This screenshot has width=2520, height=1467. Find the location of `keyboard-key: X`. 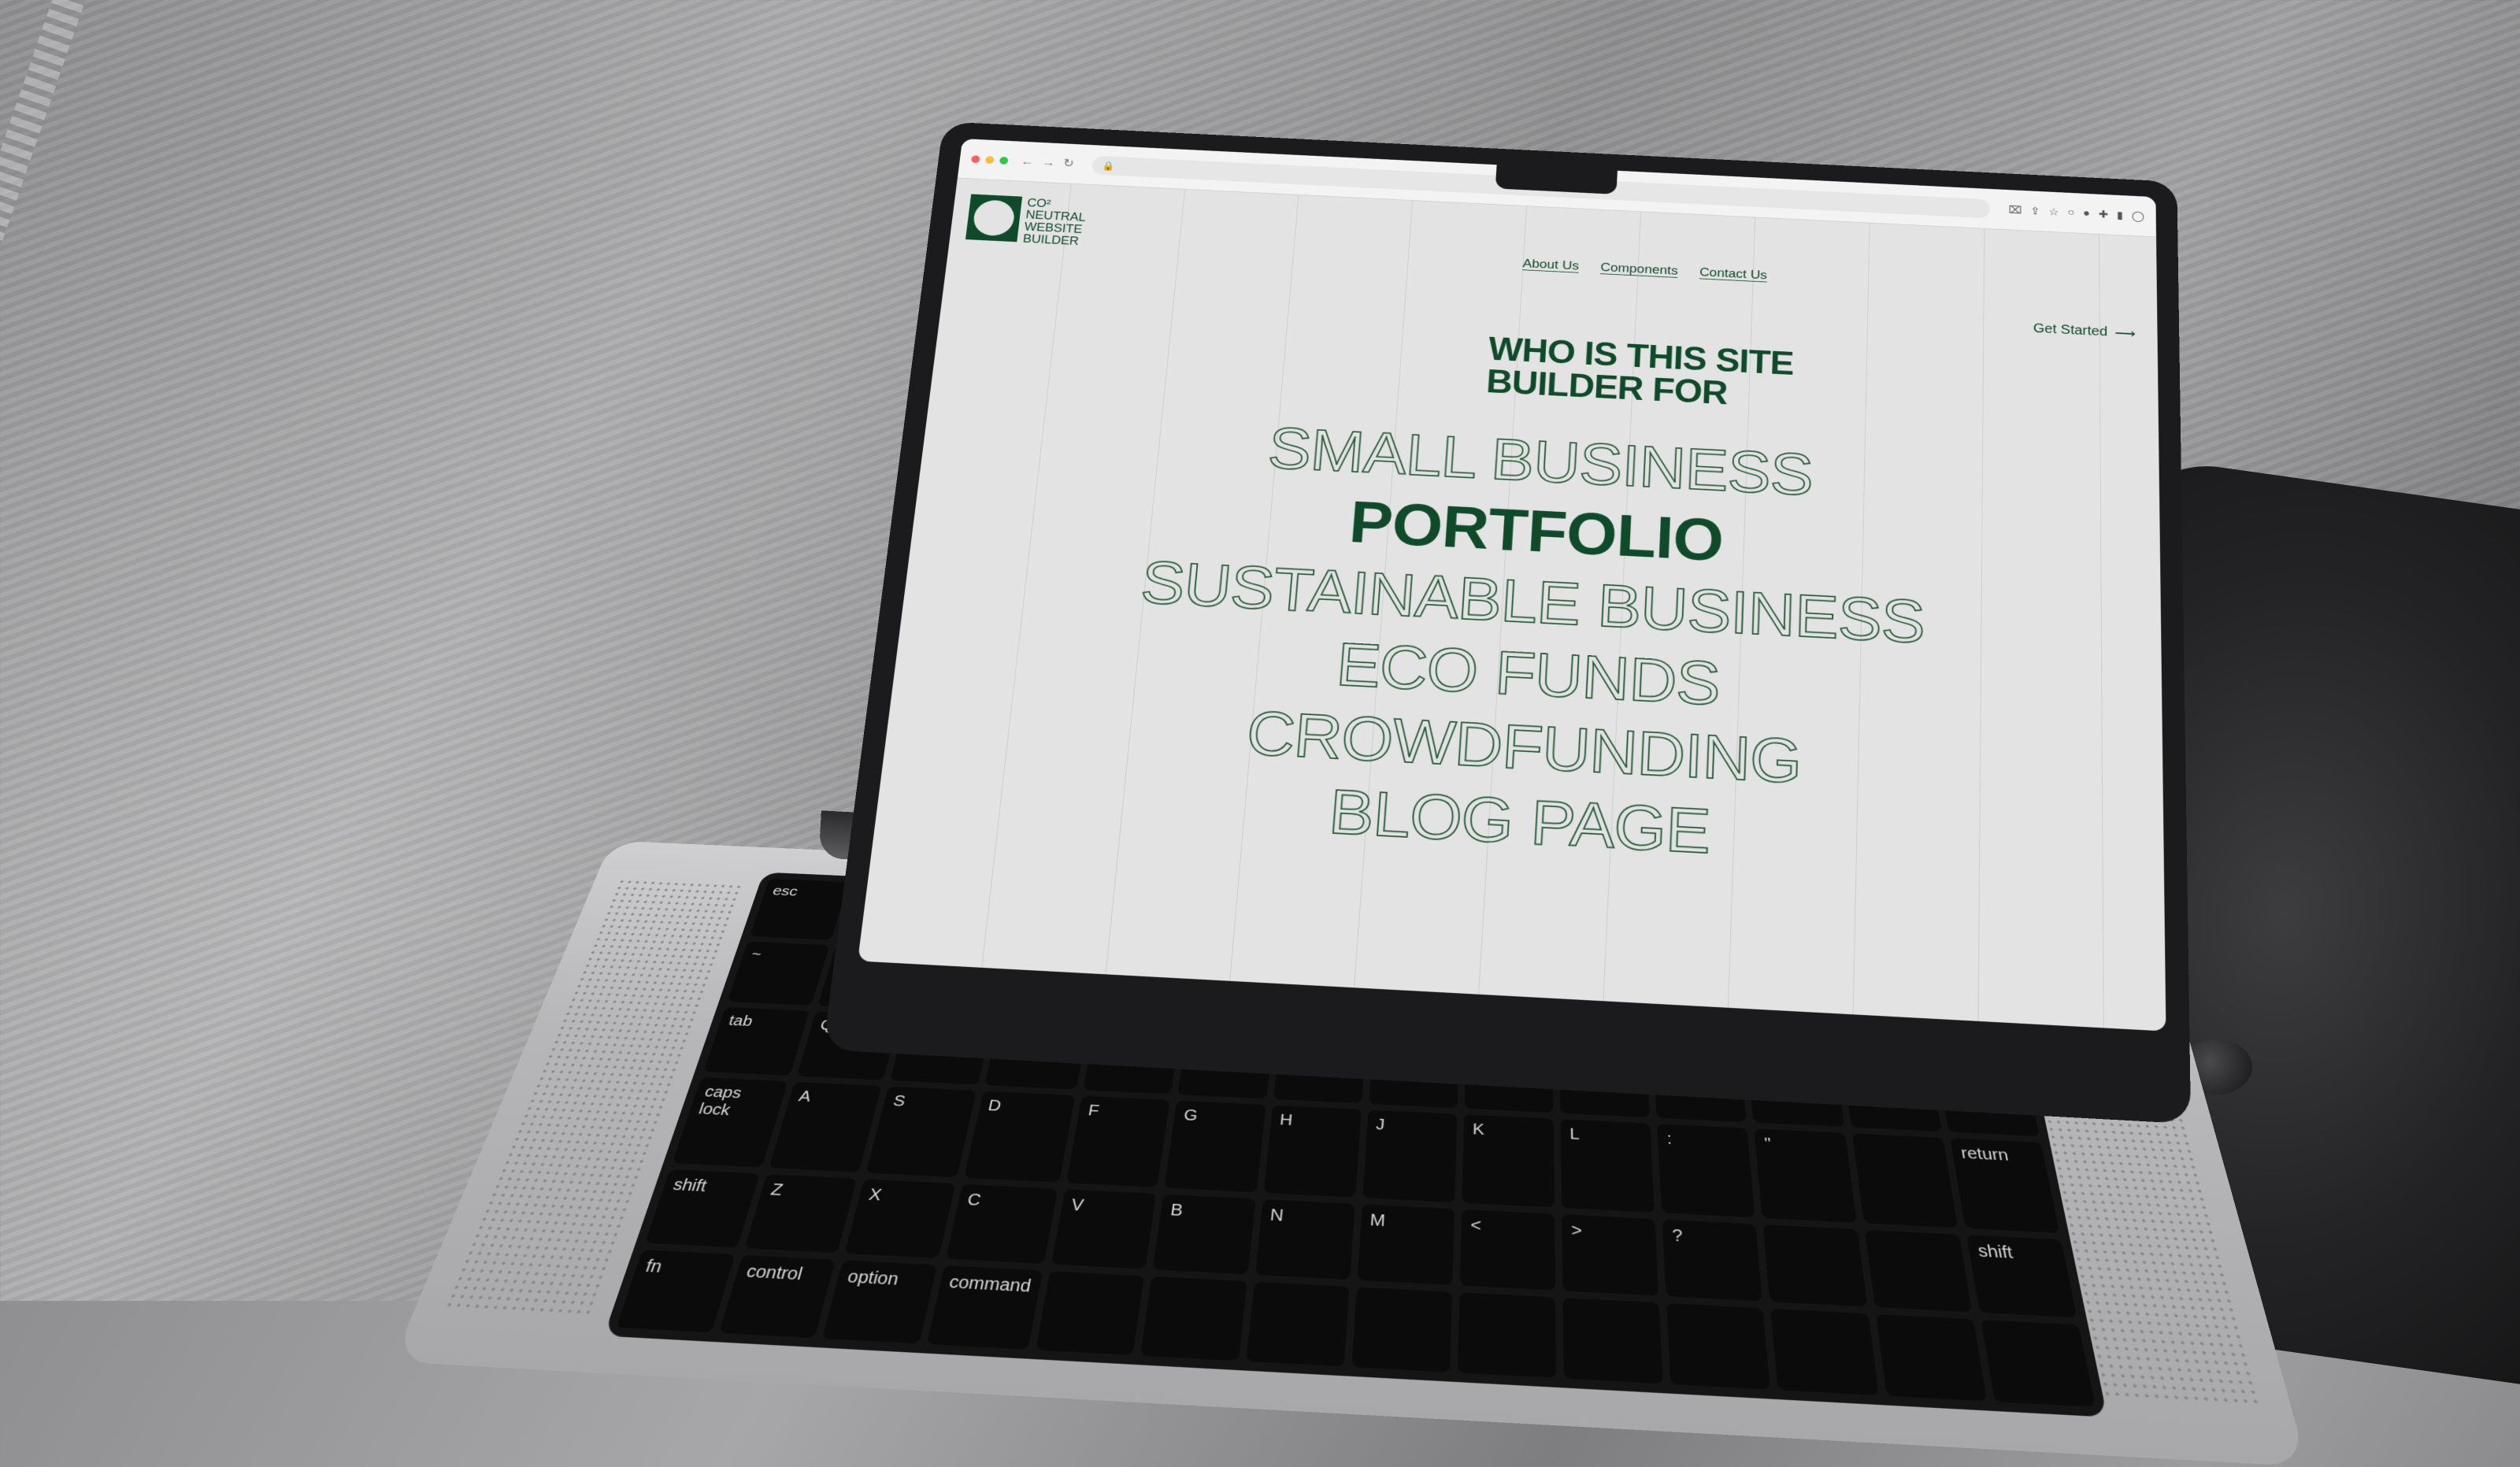

keyboard-key: X is located at coordinates (899, 1218).